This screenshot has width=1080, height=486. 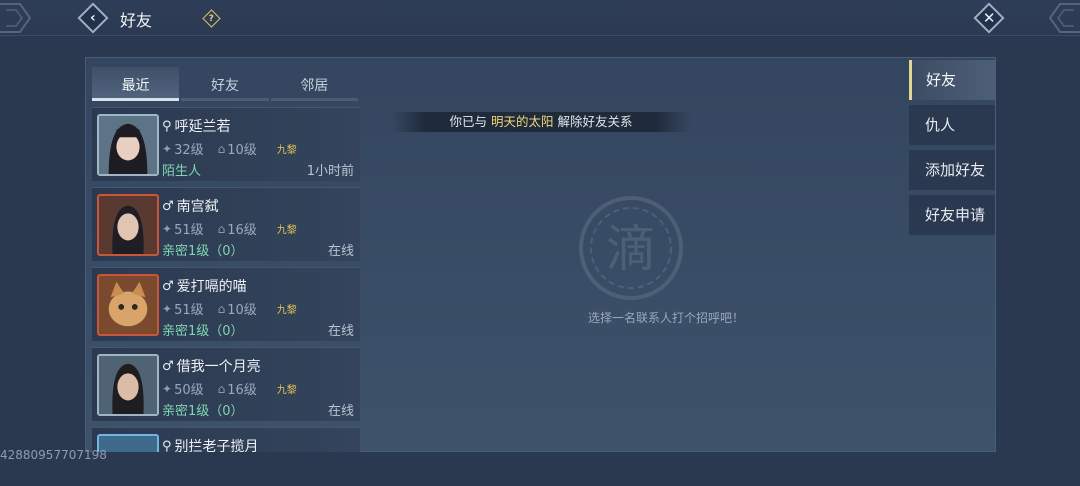 I want to click on corner-ornament-right, so click(x=1064, y=18).